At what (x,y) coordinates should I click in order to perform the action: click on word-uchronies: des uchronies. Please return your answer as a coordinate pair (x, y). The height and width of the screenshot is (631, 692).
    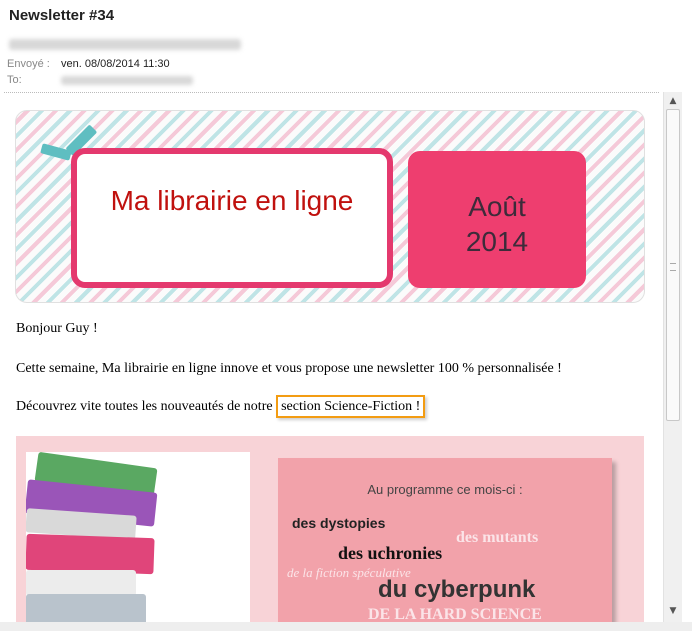
    Looking at the image, I should click on (390, 553).